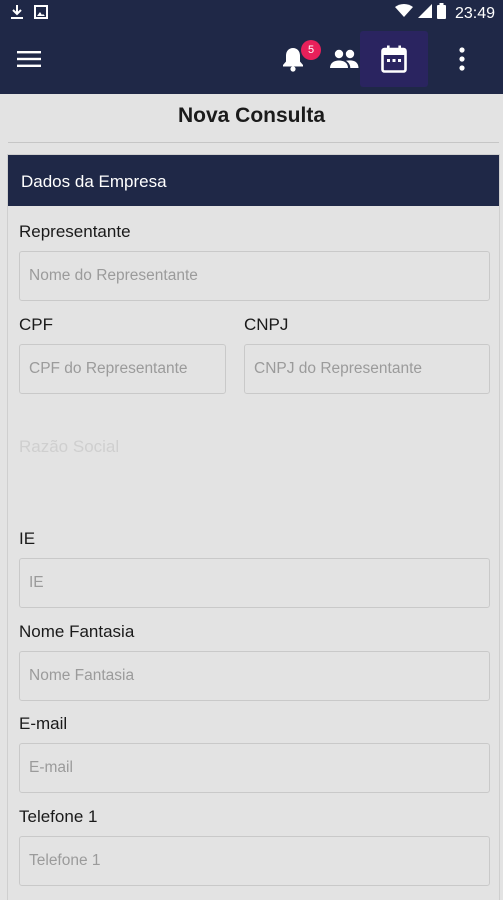  What do you see at coordinates (296, 59) in the screenshot?
I see `notifications-button: 5` at bounding box center [296, 59].